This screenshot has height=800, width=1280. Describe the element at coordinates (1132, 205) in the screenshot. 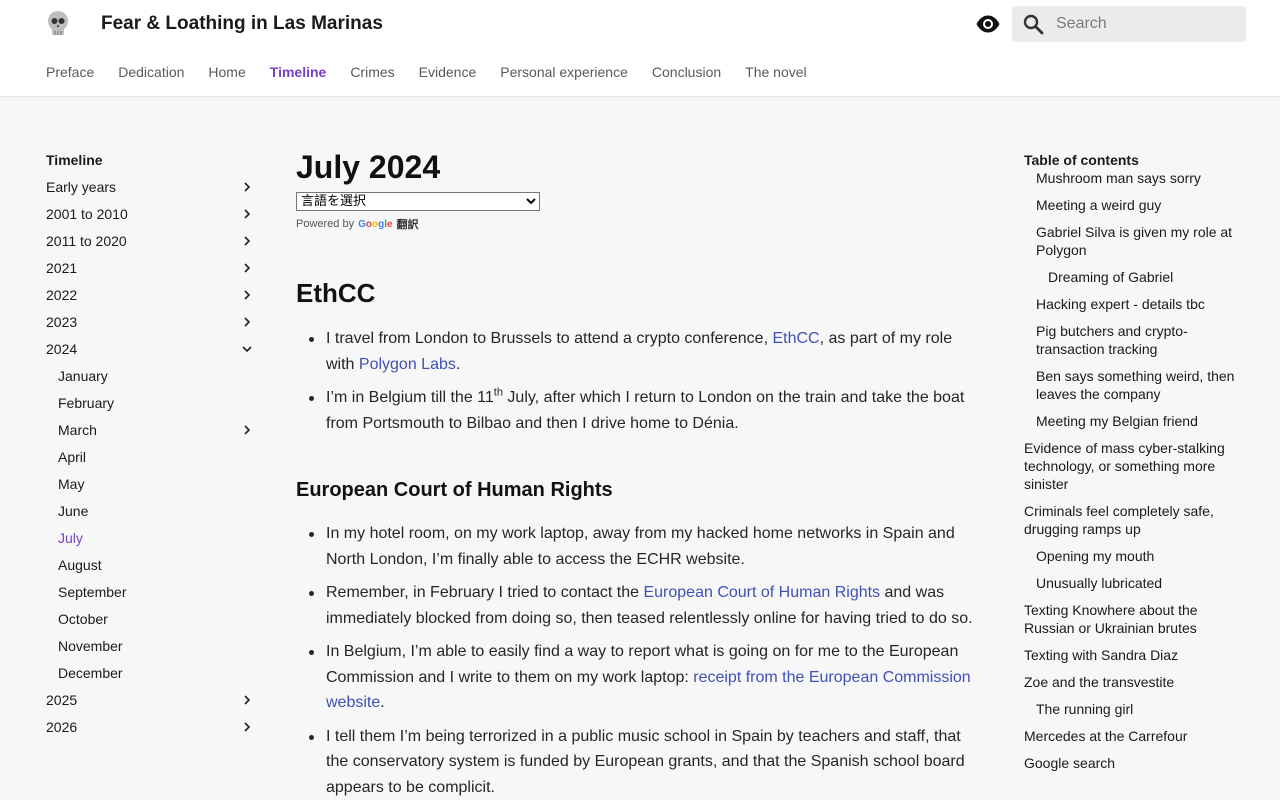

I see `toc-item: Meeting a weird guy` at that location.